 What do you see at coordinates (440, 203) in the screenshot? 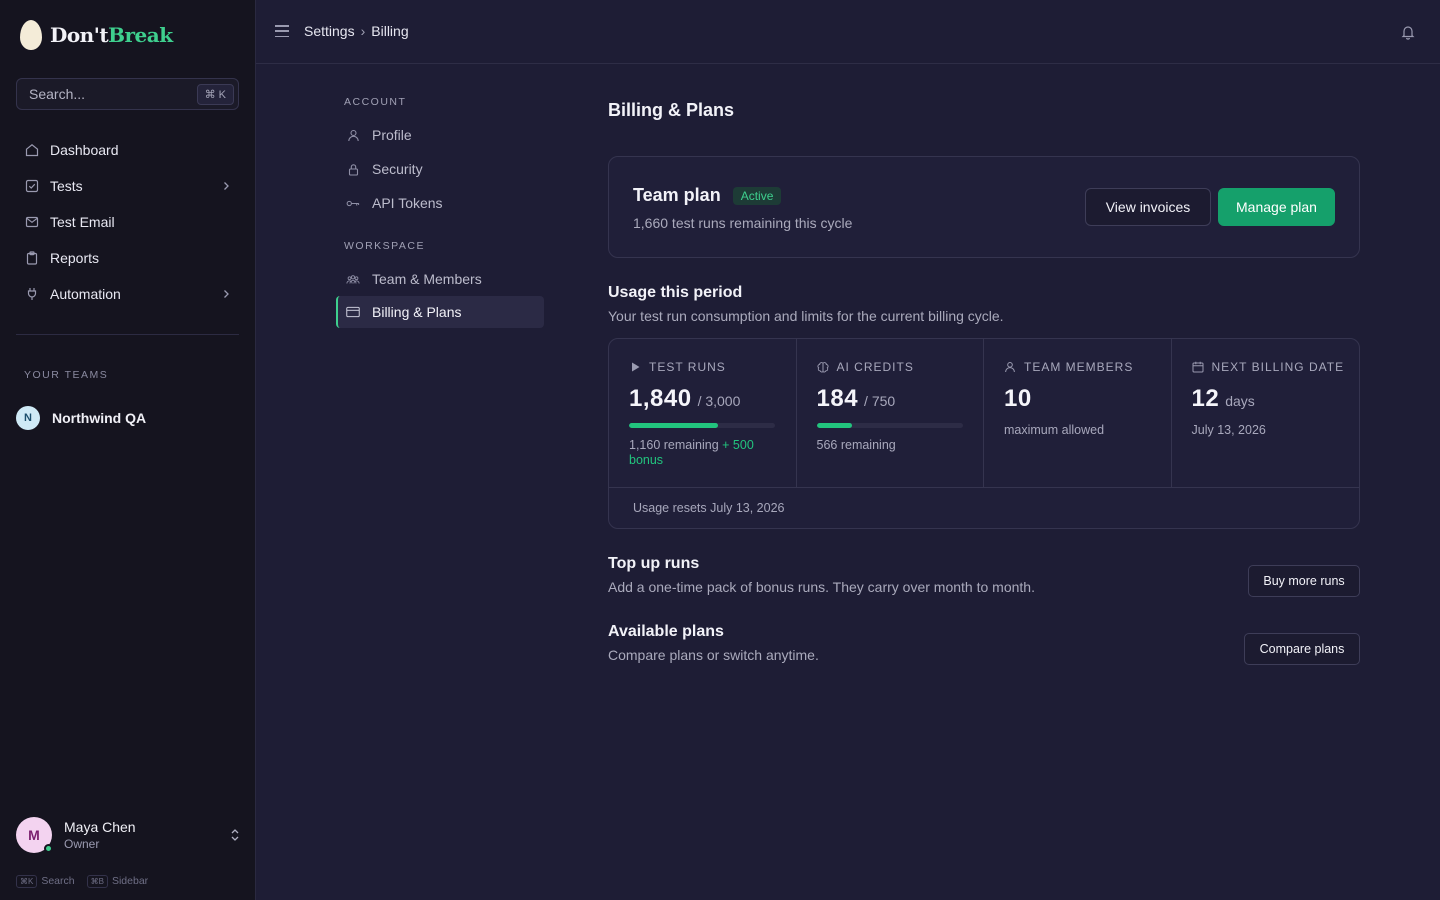
I see `settings-item-api-tokens: API Tokens` at bounding box center [440, 203].